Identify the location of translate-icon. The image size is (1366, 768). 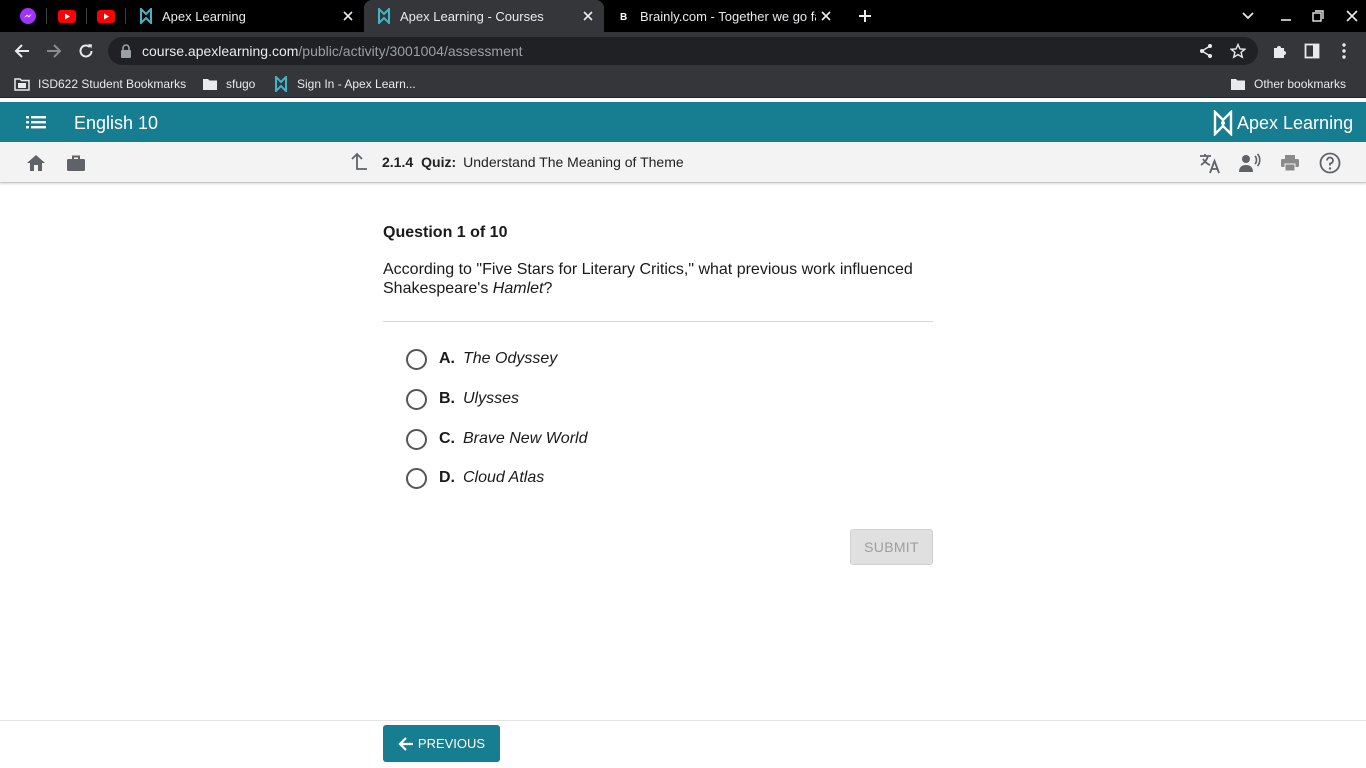
(1210, 164).